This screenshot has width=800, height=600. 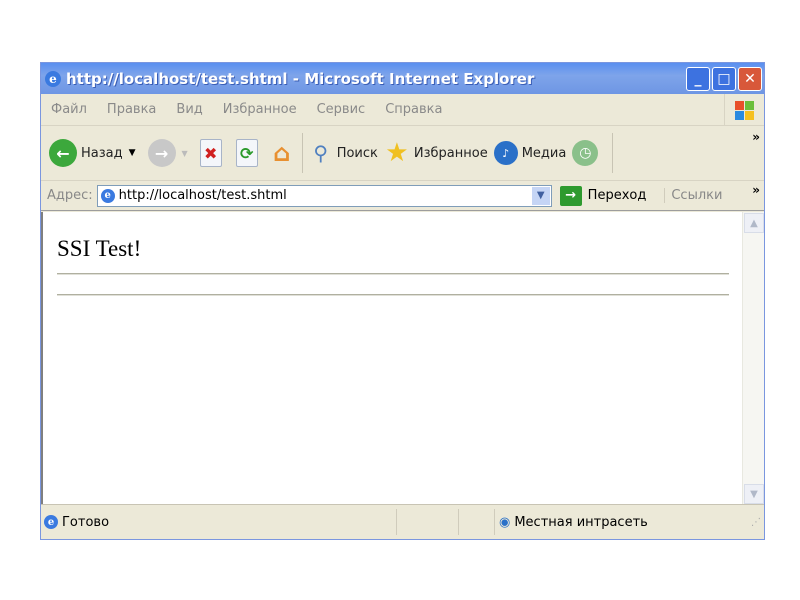 What do you see at coordinates (754, 223) in the screenshot?
I see `scroll-up-icon: ▲` at bounding box center [754, 223].